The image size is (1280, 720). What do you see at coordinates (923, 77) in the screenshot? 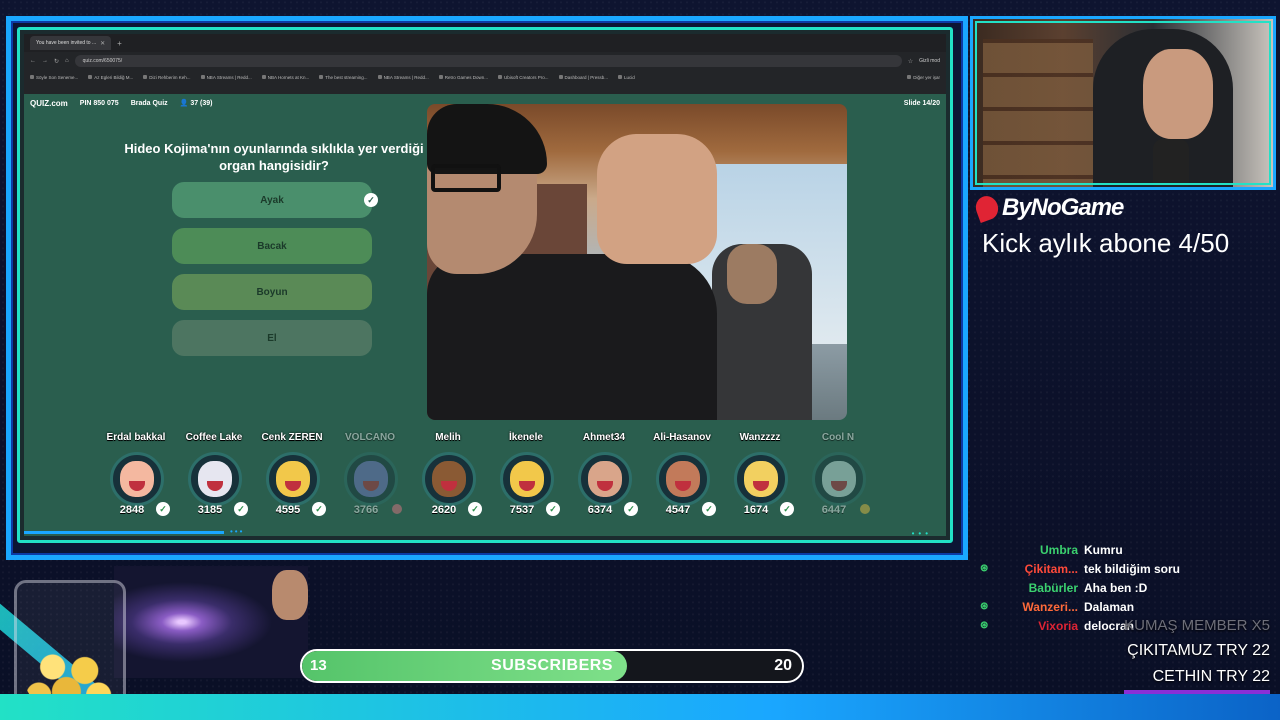
I see `other-bookmarks: Diğer yer işar` at bounding box center [923, 77].